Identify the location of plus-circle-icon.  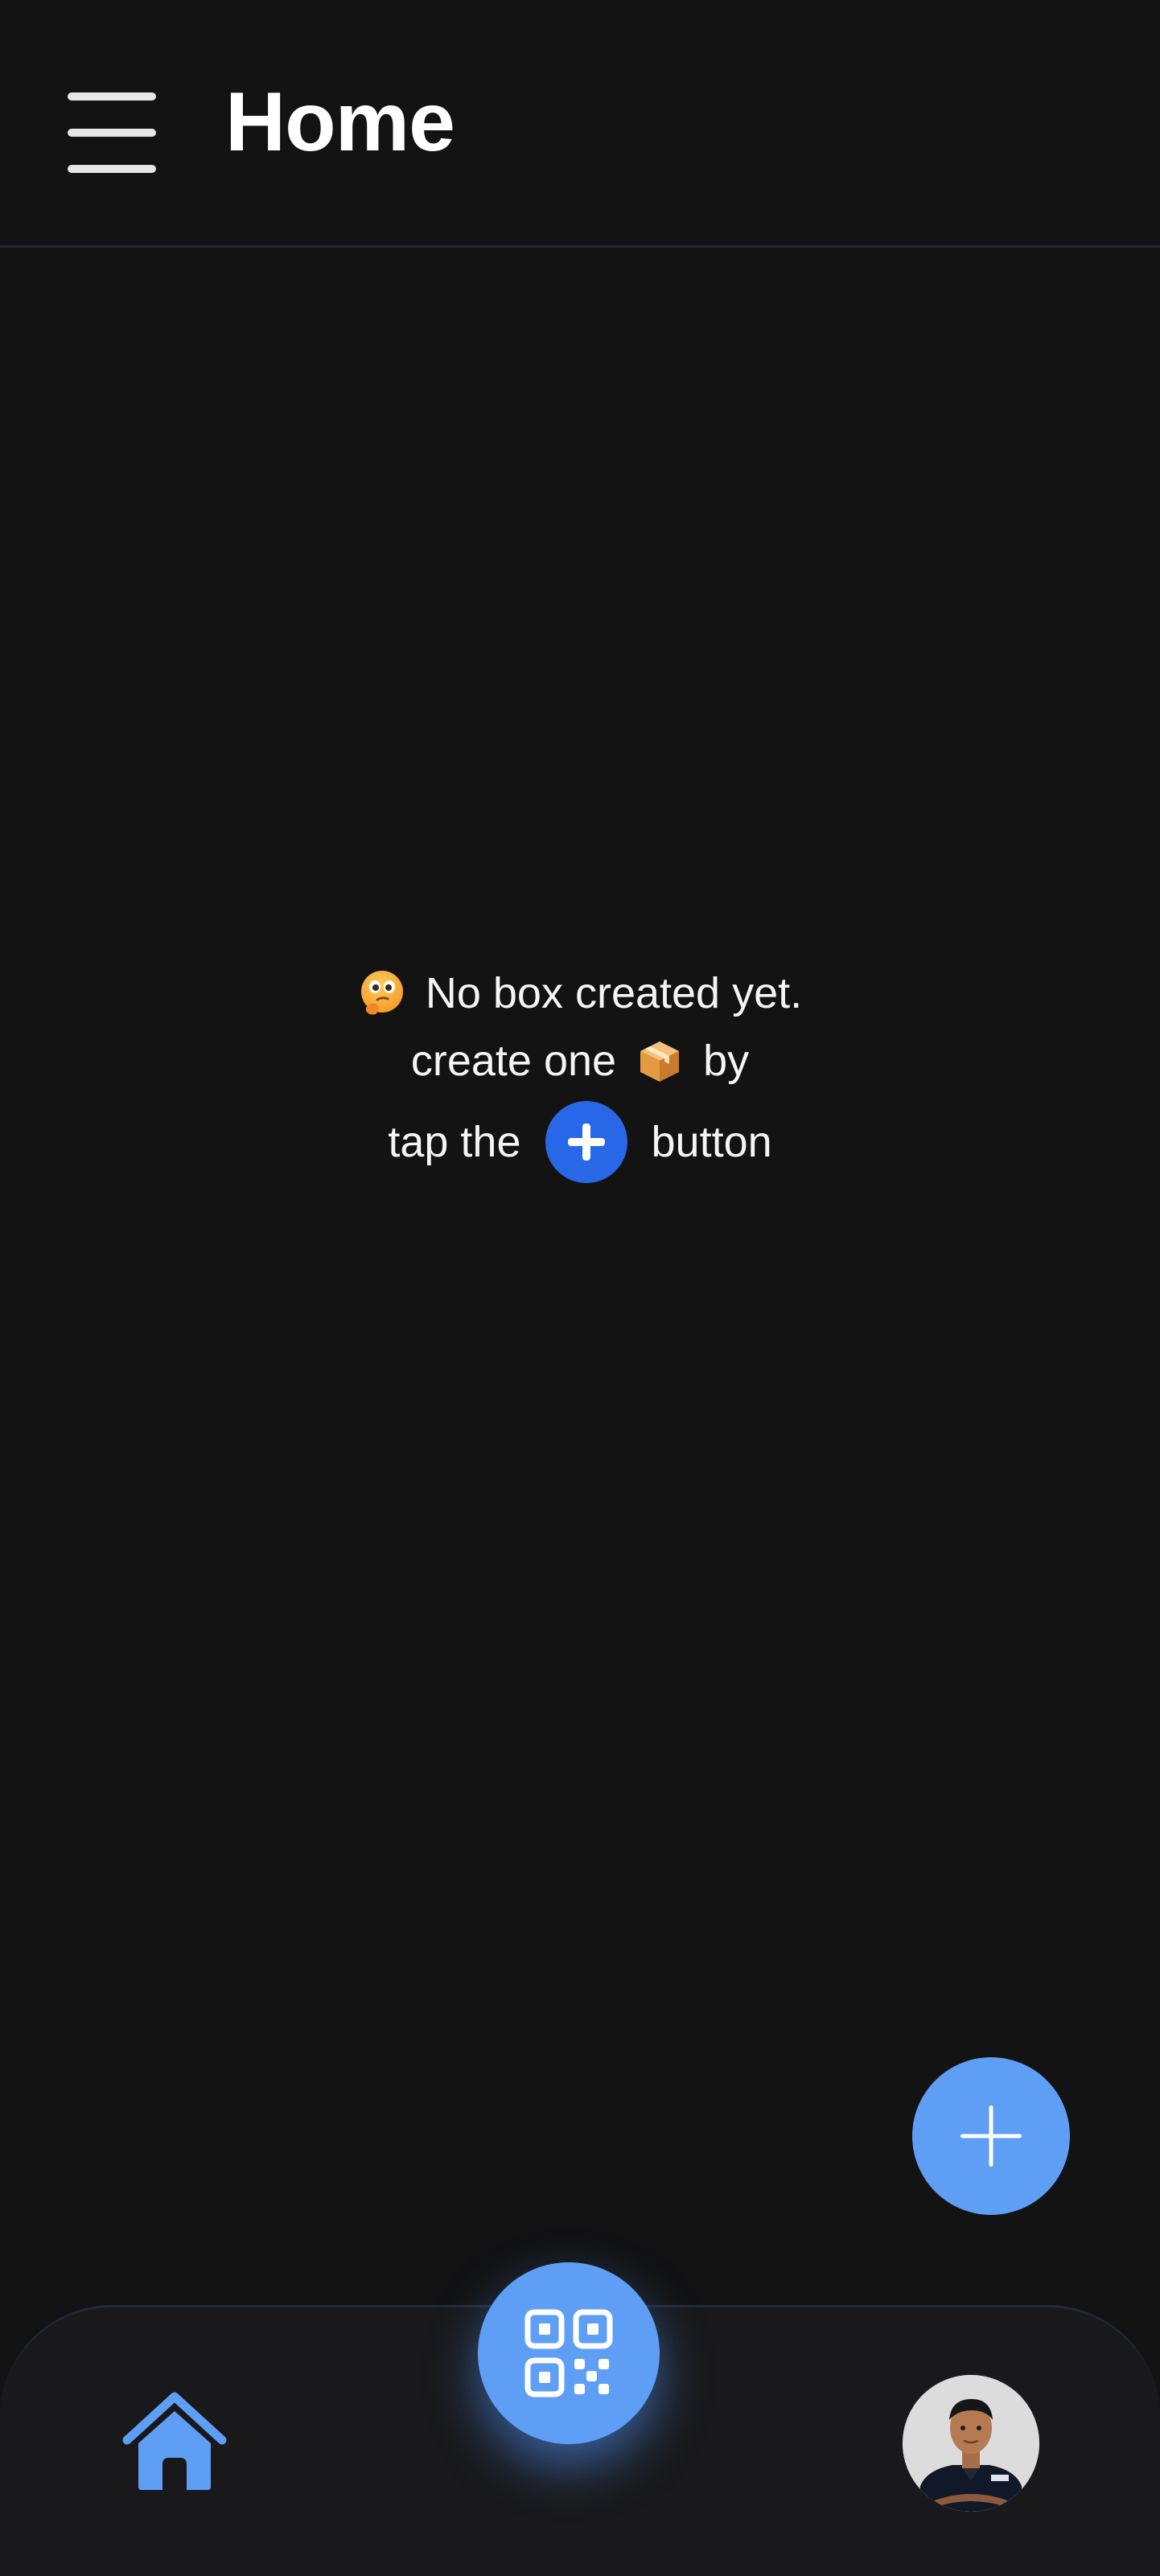
(586, 1142).